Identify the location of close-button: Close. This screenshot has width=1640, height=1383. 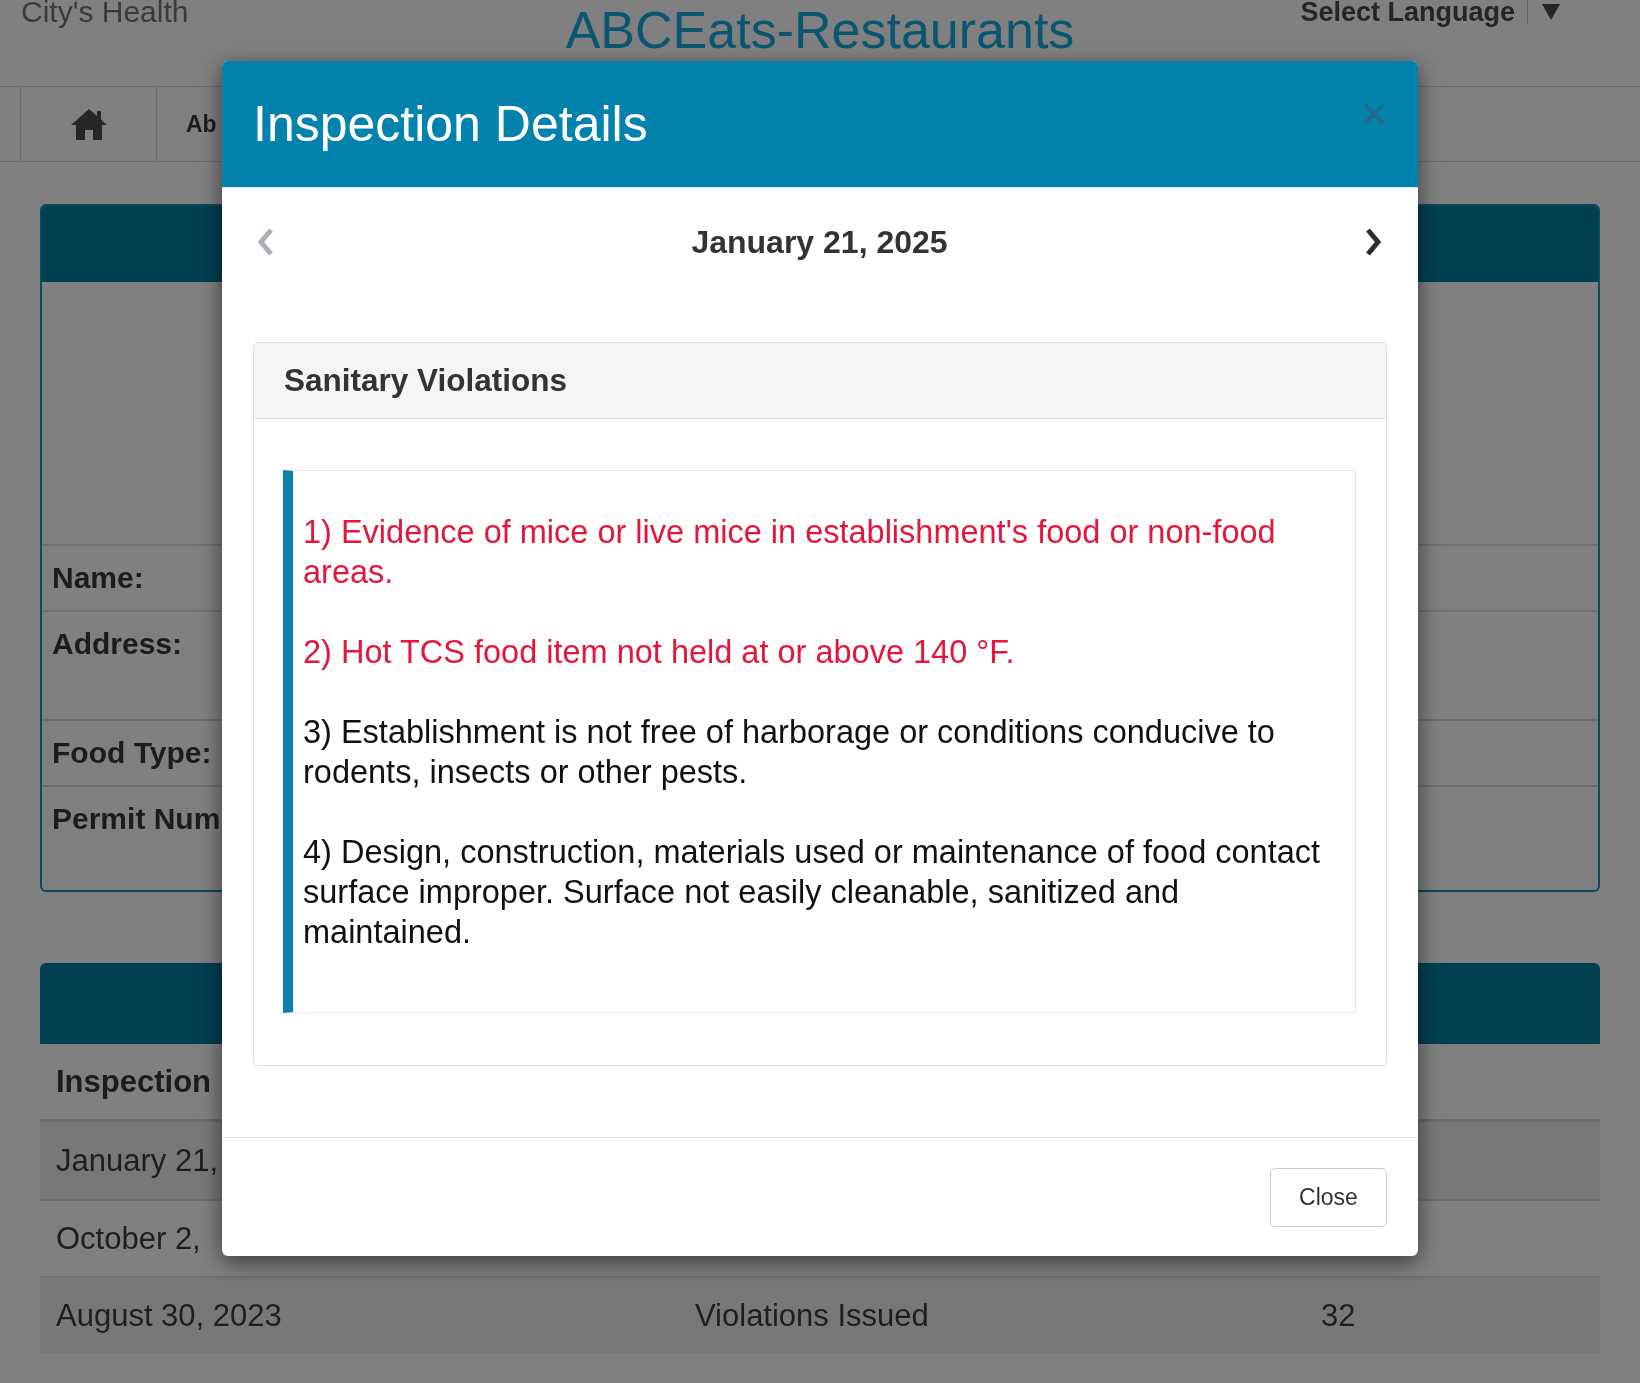
(1328, 1197).